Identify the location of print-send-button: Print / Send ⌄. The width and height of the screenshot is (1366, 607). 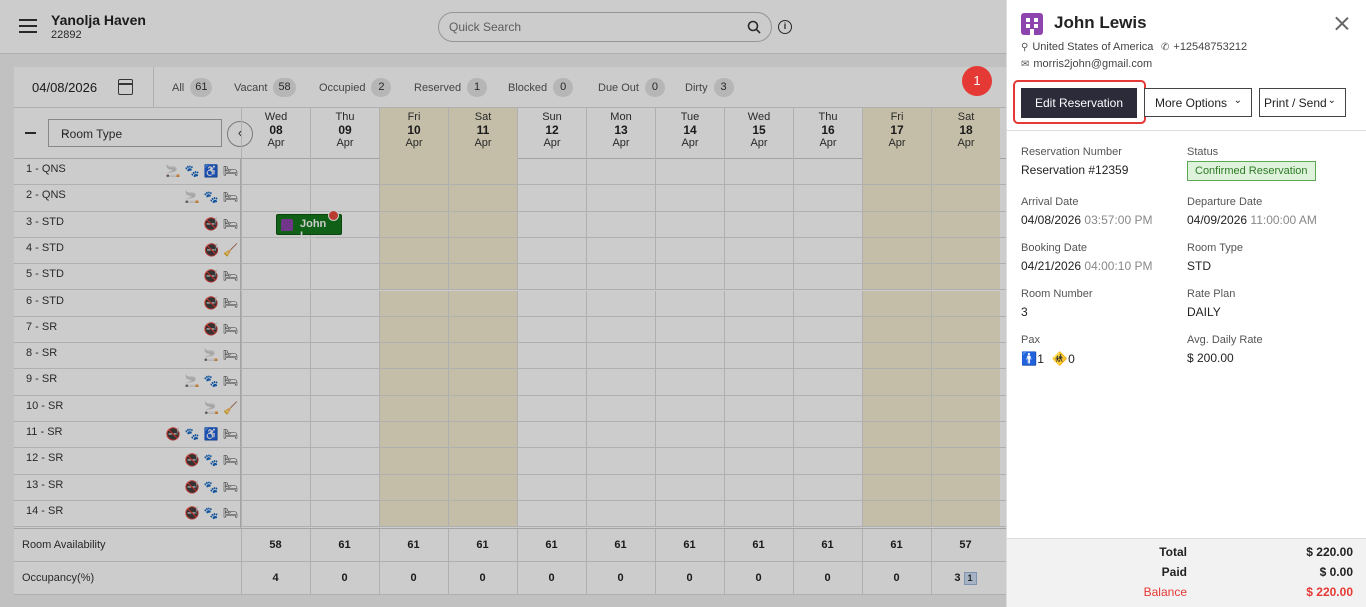
(1302, 102).